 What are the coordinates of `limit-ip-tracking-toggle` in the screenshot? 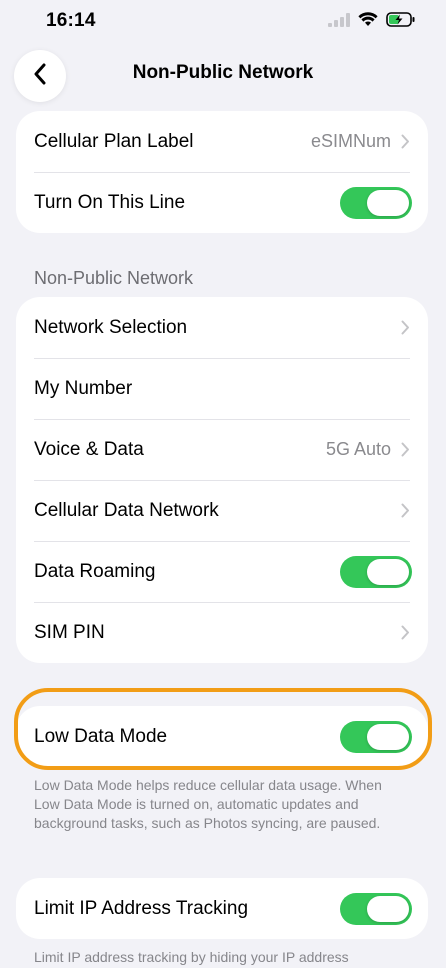 It's located at (376, 908).